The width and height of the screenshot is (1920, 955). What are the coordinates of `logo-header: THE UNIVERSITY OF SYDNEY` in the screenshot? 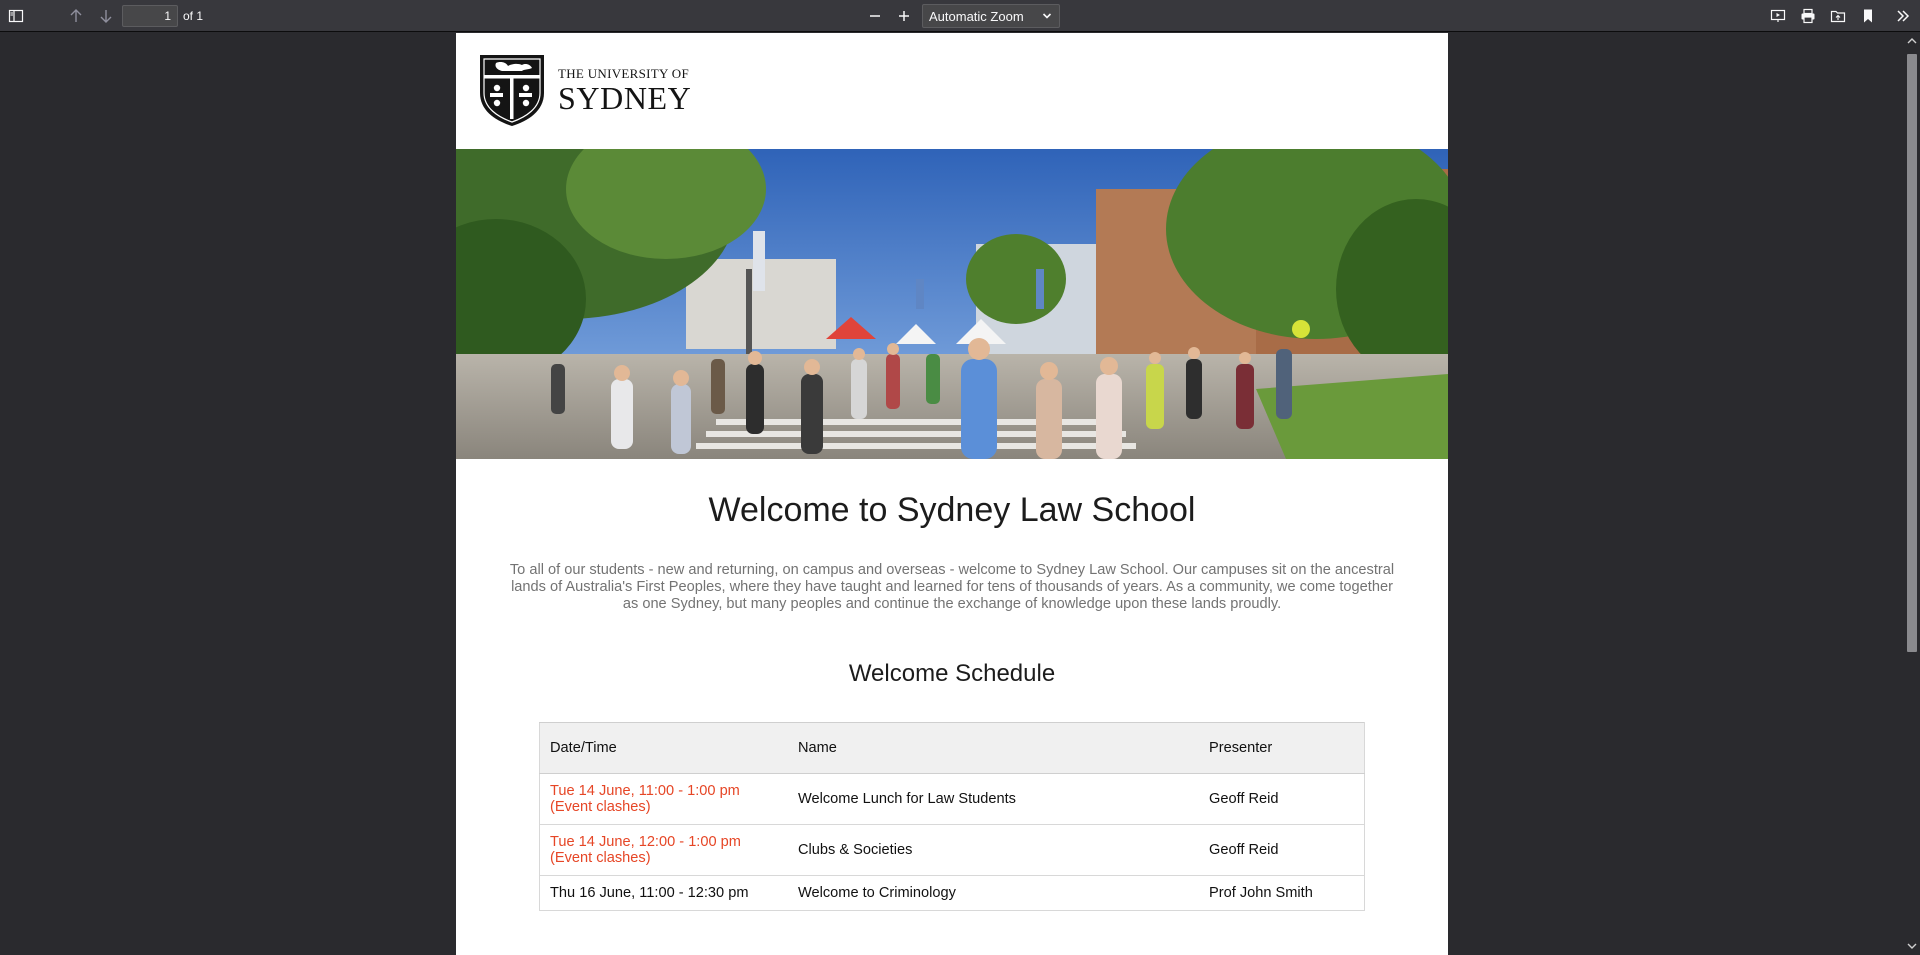 It's located at (952, 91).